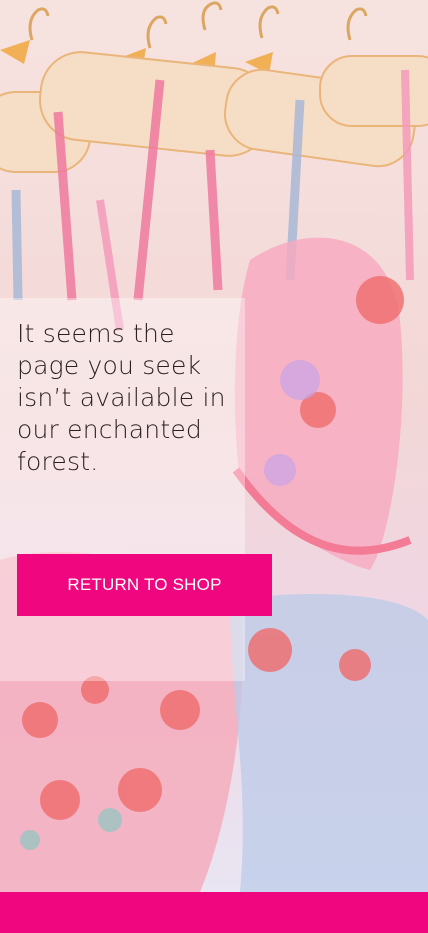 This screenshot has height=933, width=428. Describe the element at coordinates (214, 912) in the screenshot. I see `footer-bar` at that location.